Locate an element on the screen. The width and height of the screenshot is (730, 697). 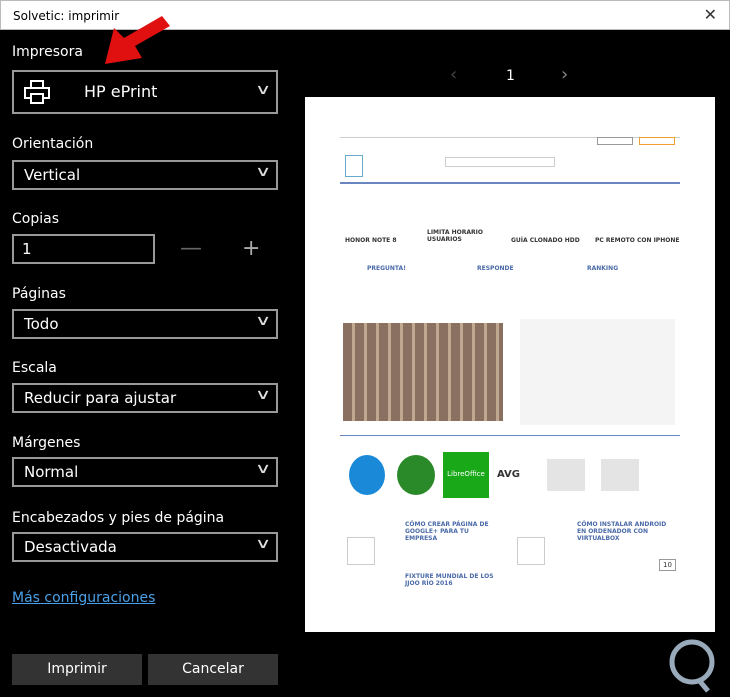
margins-value: Normal is located at coordinates (51, 472).